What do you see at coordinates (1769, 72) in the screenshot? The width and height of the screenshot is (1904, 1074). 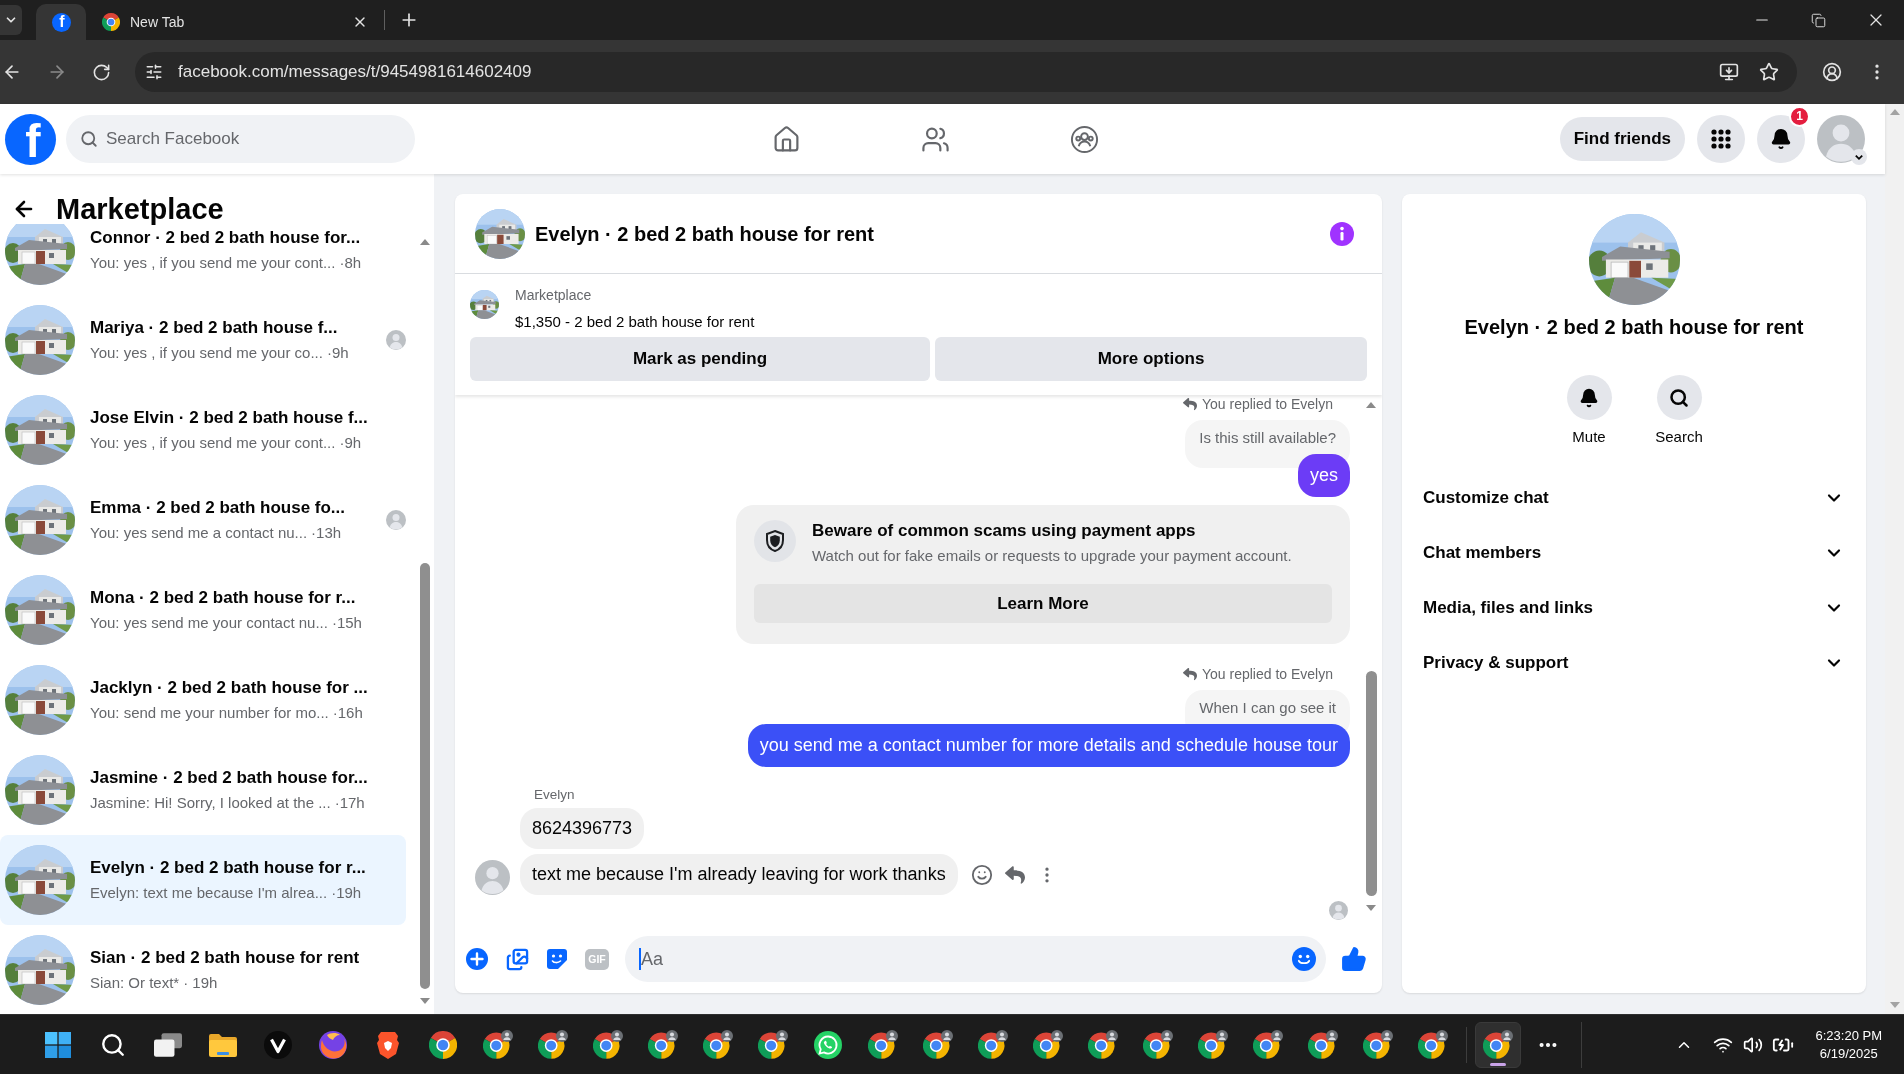 I see `star-icon` at bounding box center [1769, 72].